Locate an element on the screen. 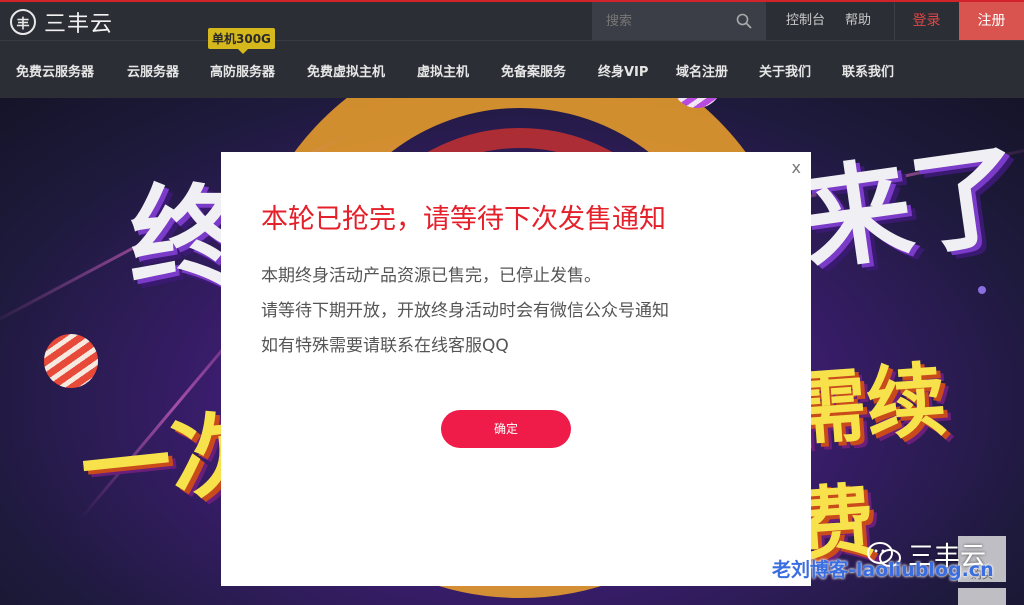 The height and width of the screenshot is (605, 1024). banner-headline-right: 来了 is located at coordinates (908, 208).